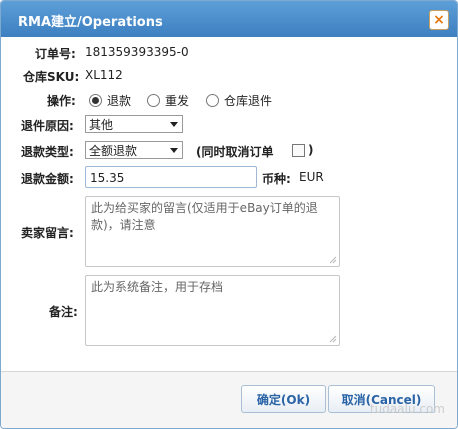 This screenshot has width=458, height=429. I want to click on order-number-value: 181359393395-0, so click(137, 52).